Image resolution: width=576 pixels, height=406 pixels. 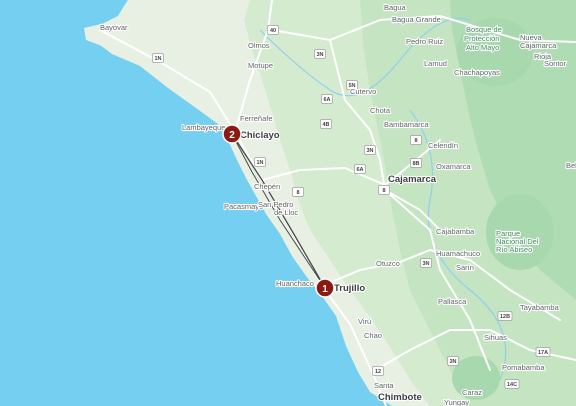 I want to click on place-label: Otuzco, so click(x=388, y=263).